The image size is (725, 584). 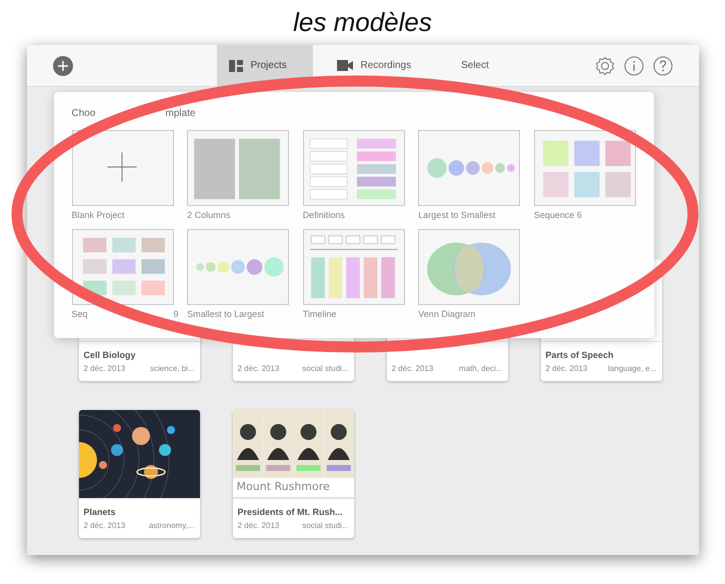 I want to click on project-title: Planets, so click(x=100, y=512).